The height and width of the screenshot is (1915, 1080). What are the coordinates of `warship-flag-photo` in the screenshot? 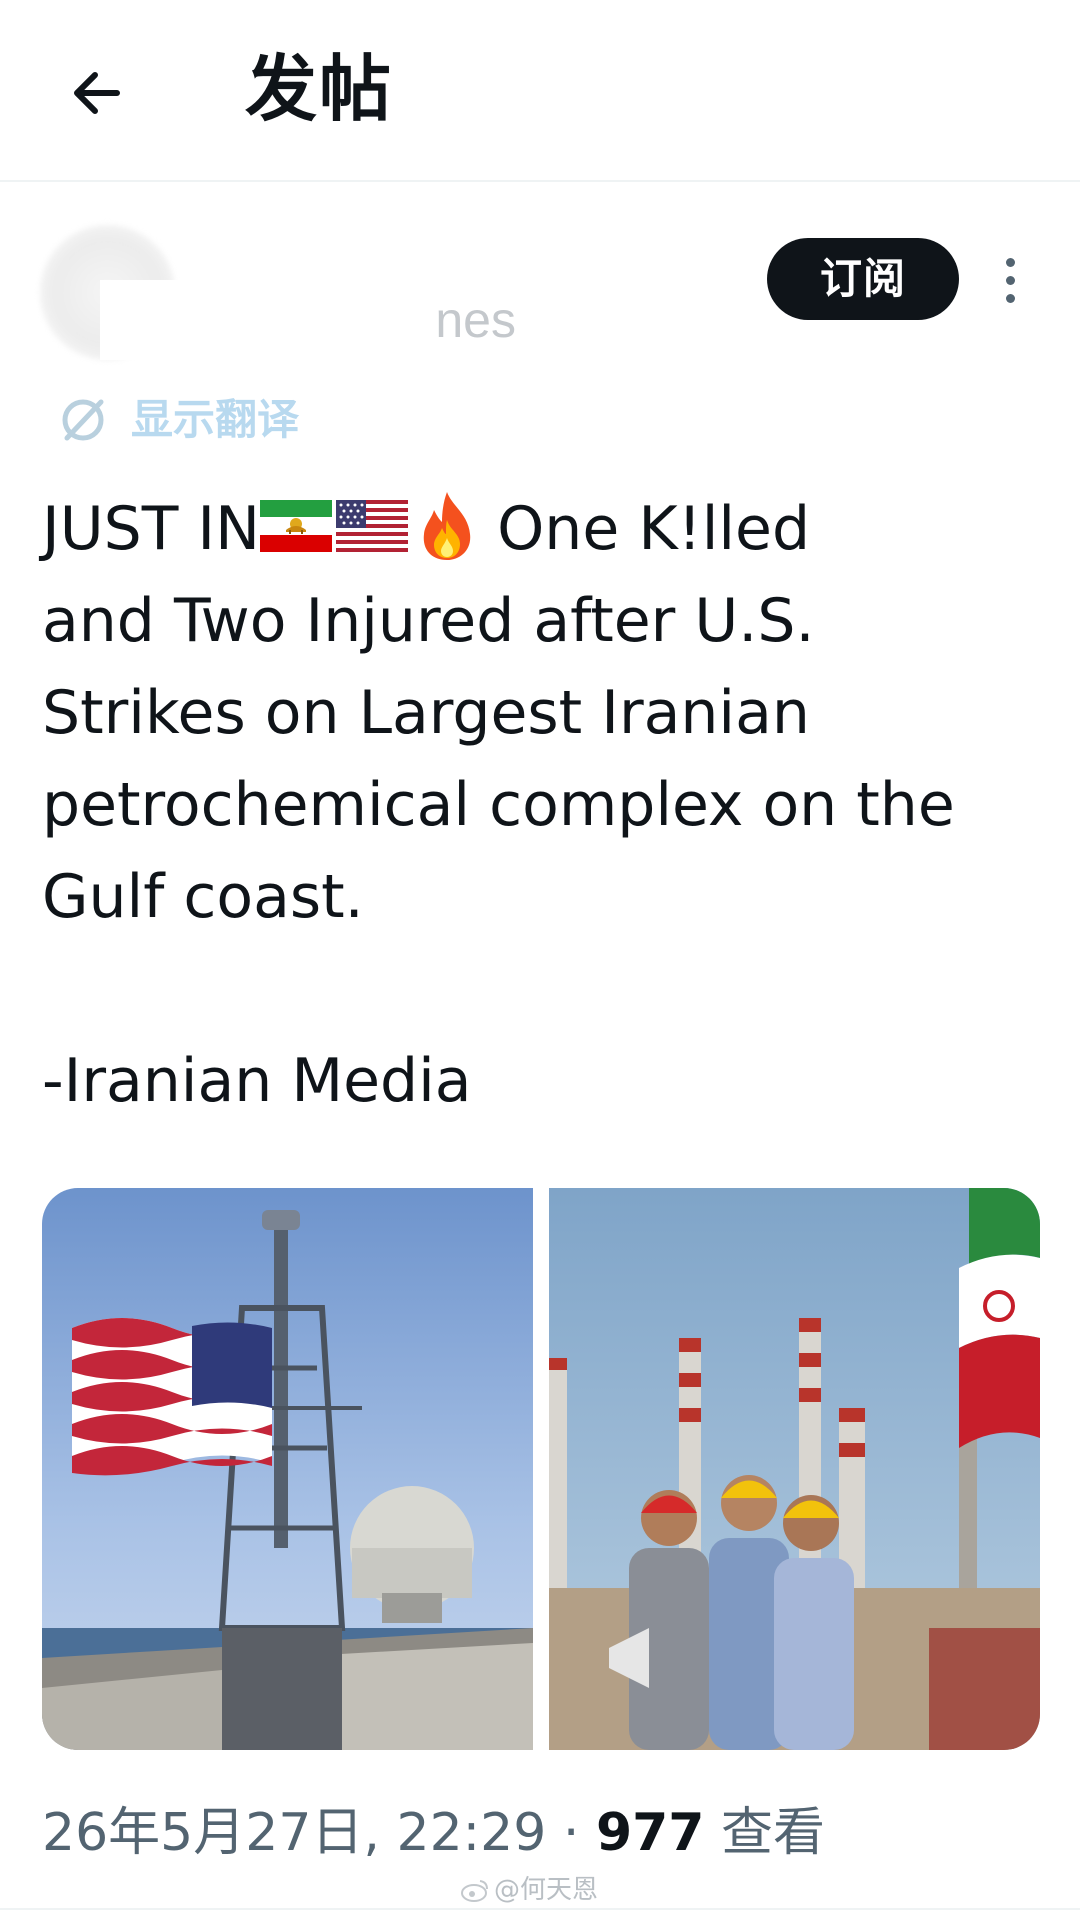 It's located at (287, 1469).